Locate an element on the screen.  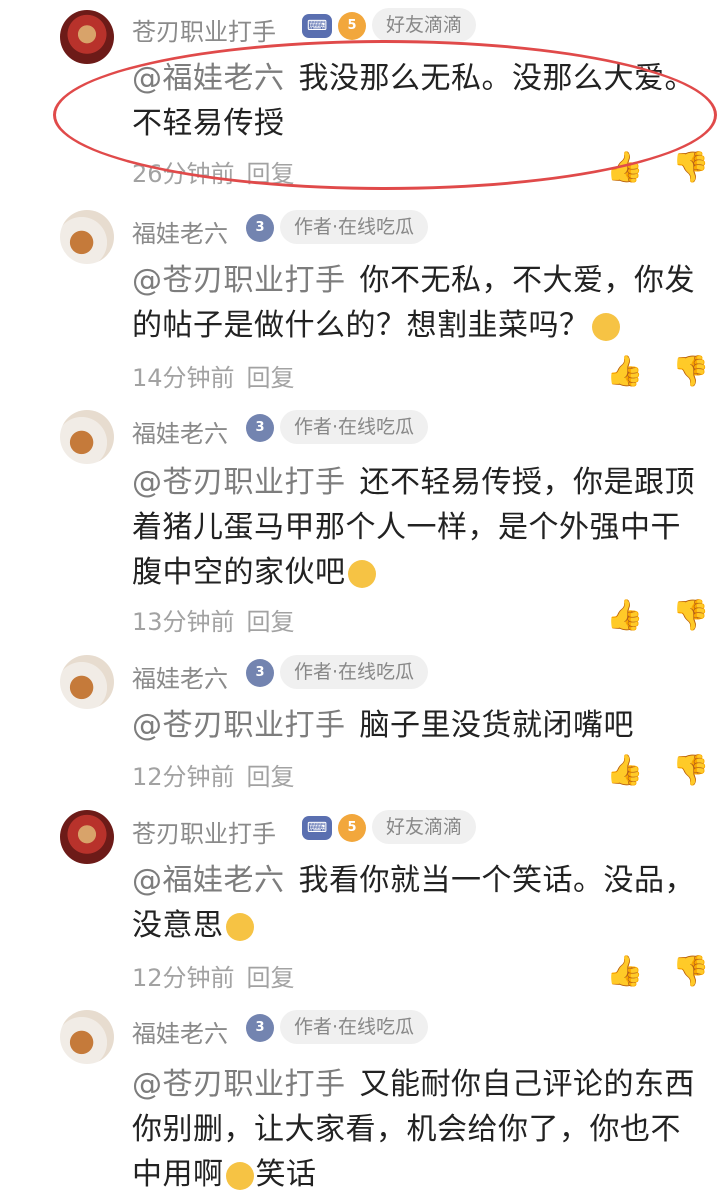
comment-meta: 26分钟前 回复 is located at coordinates (213, 171).